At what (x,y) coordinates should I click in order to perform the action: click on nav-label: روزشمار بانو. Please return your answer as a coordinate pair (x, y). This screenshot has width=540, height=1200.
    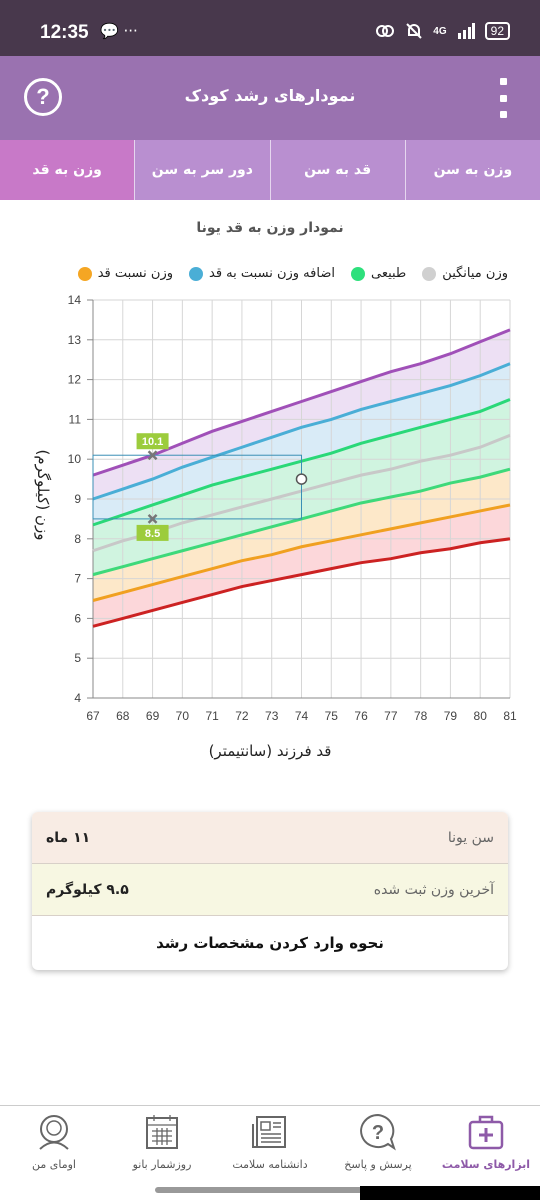
    Looking at the image, I should click on (162, 1164).